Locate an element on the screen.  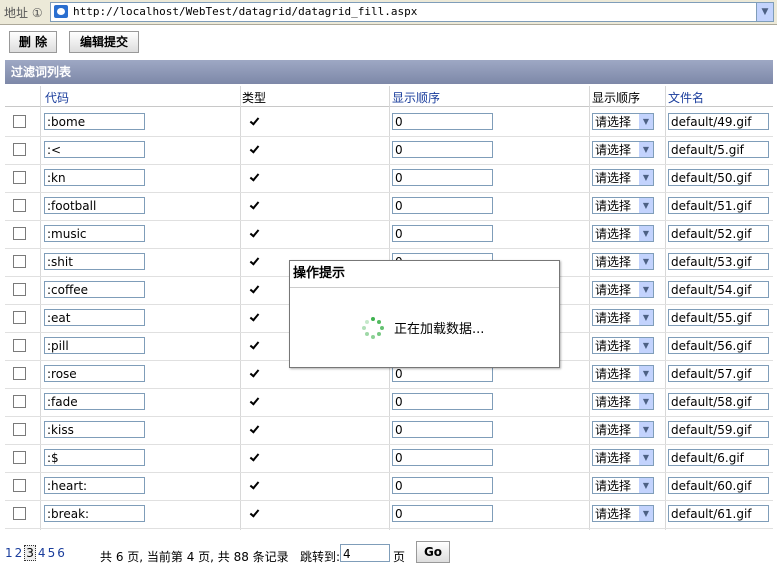
code-input: :heart: is located at coordinates (94, 485).